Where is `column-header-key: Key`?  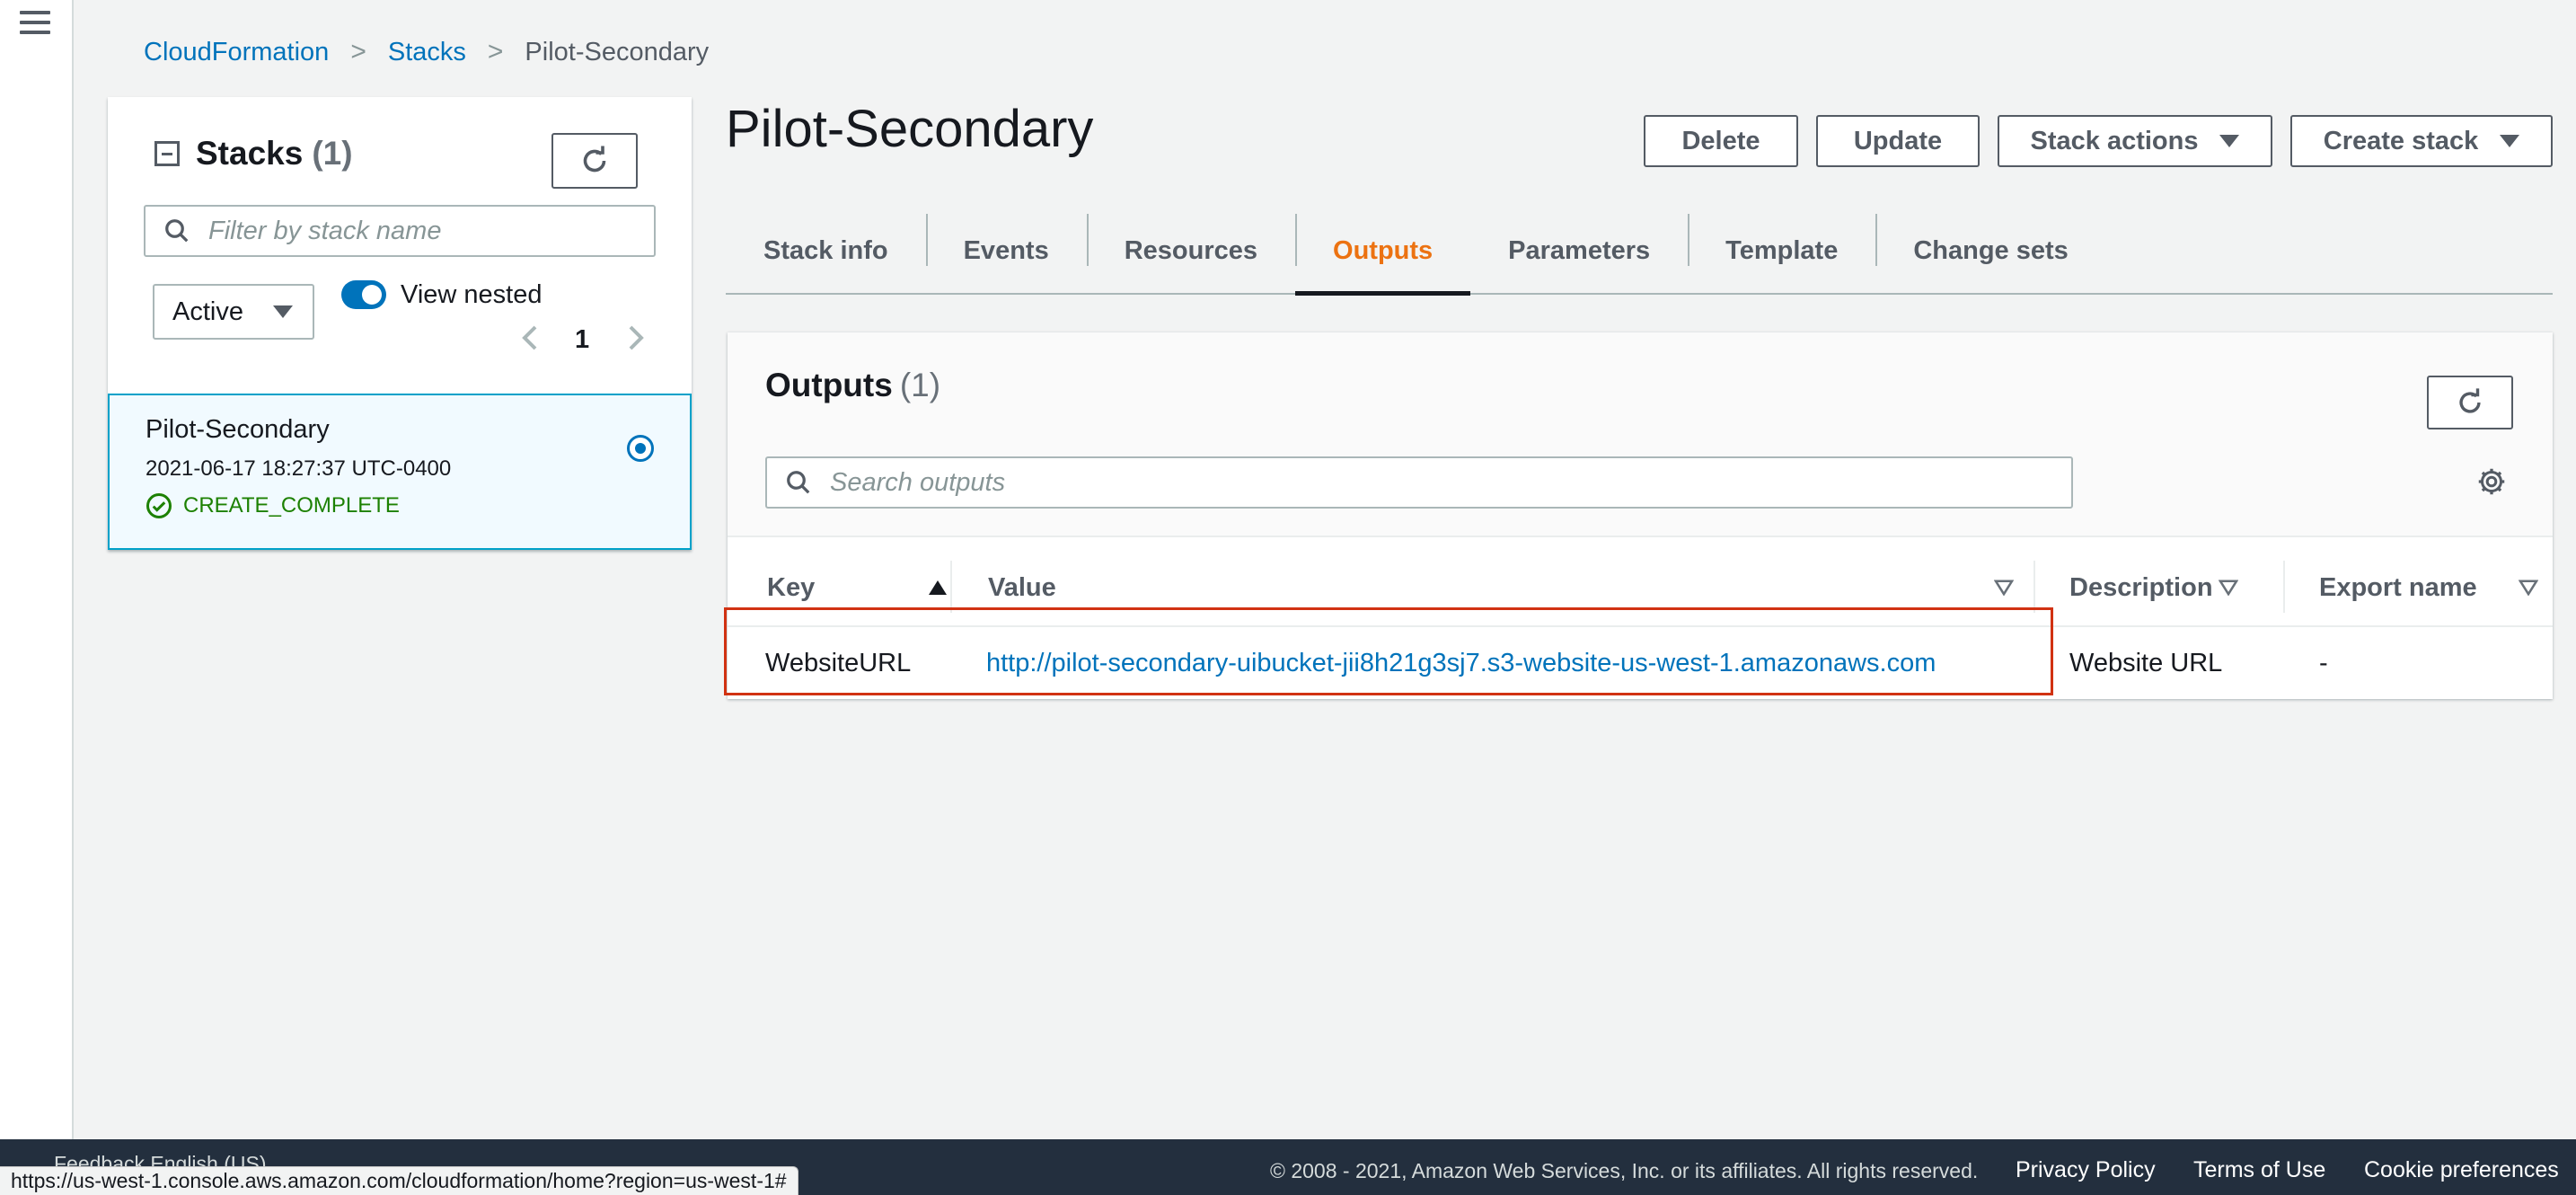
column-header-key: Key is located at coordinates (857, 587).